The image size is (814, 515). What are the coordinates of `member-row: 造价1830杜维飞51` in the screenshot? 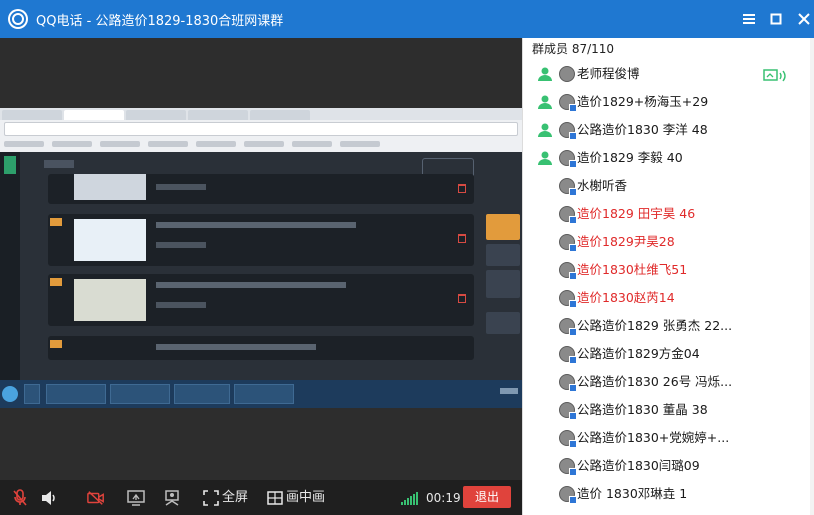 It's located at (668, 270).